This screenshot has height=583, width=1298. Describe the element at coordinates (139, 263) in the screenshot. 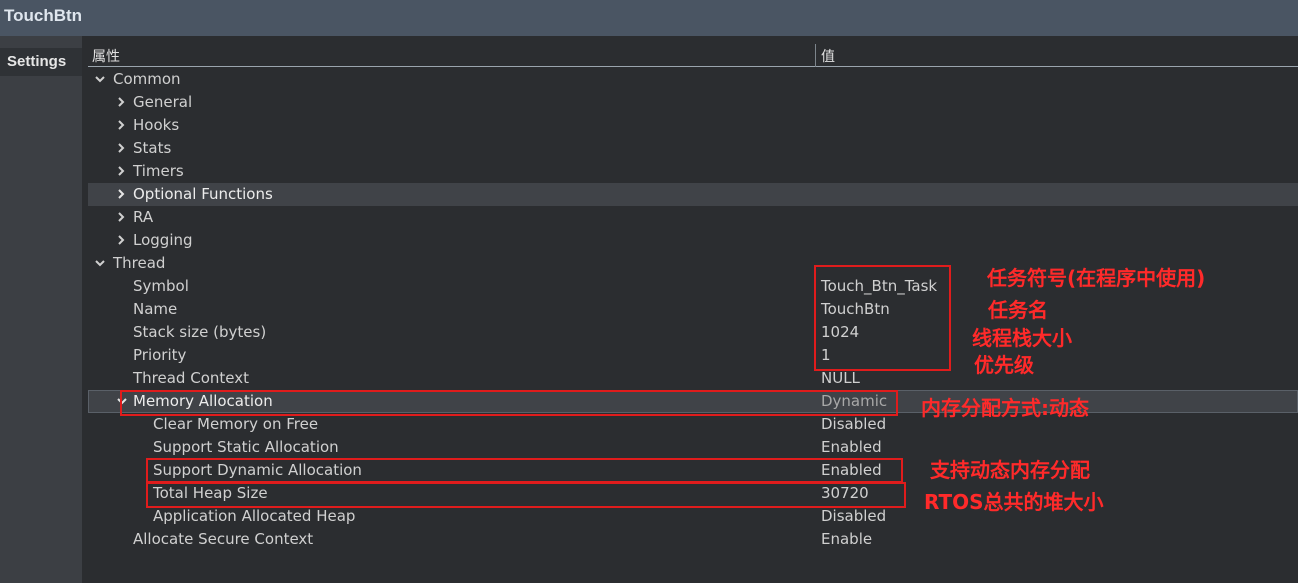

I see `row-label: Thread` at that location.